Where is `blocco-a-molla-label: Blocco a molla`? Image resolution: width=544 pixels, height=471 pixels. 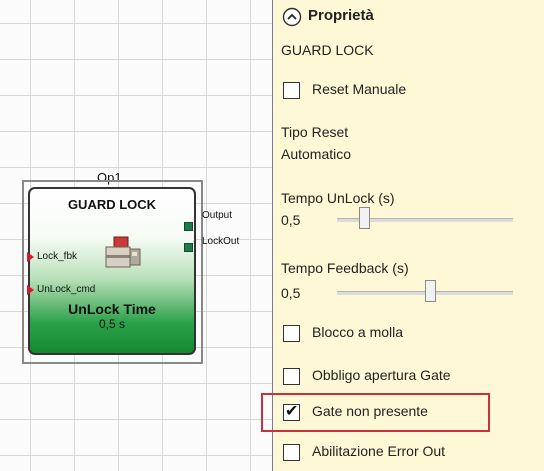
blocco-a-molla-label: Blocco a molla is located at coordinates (358, 332).